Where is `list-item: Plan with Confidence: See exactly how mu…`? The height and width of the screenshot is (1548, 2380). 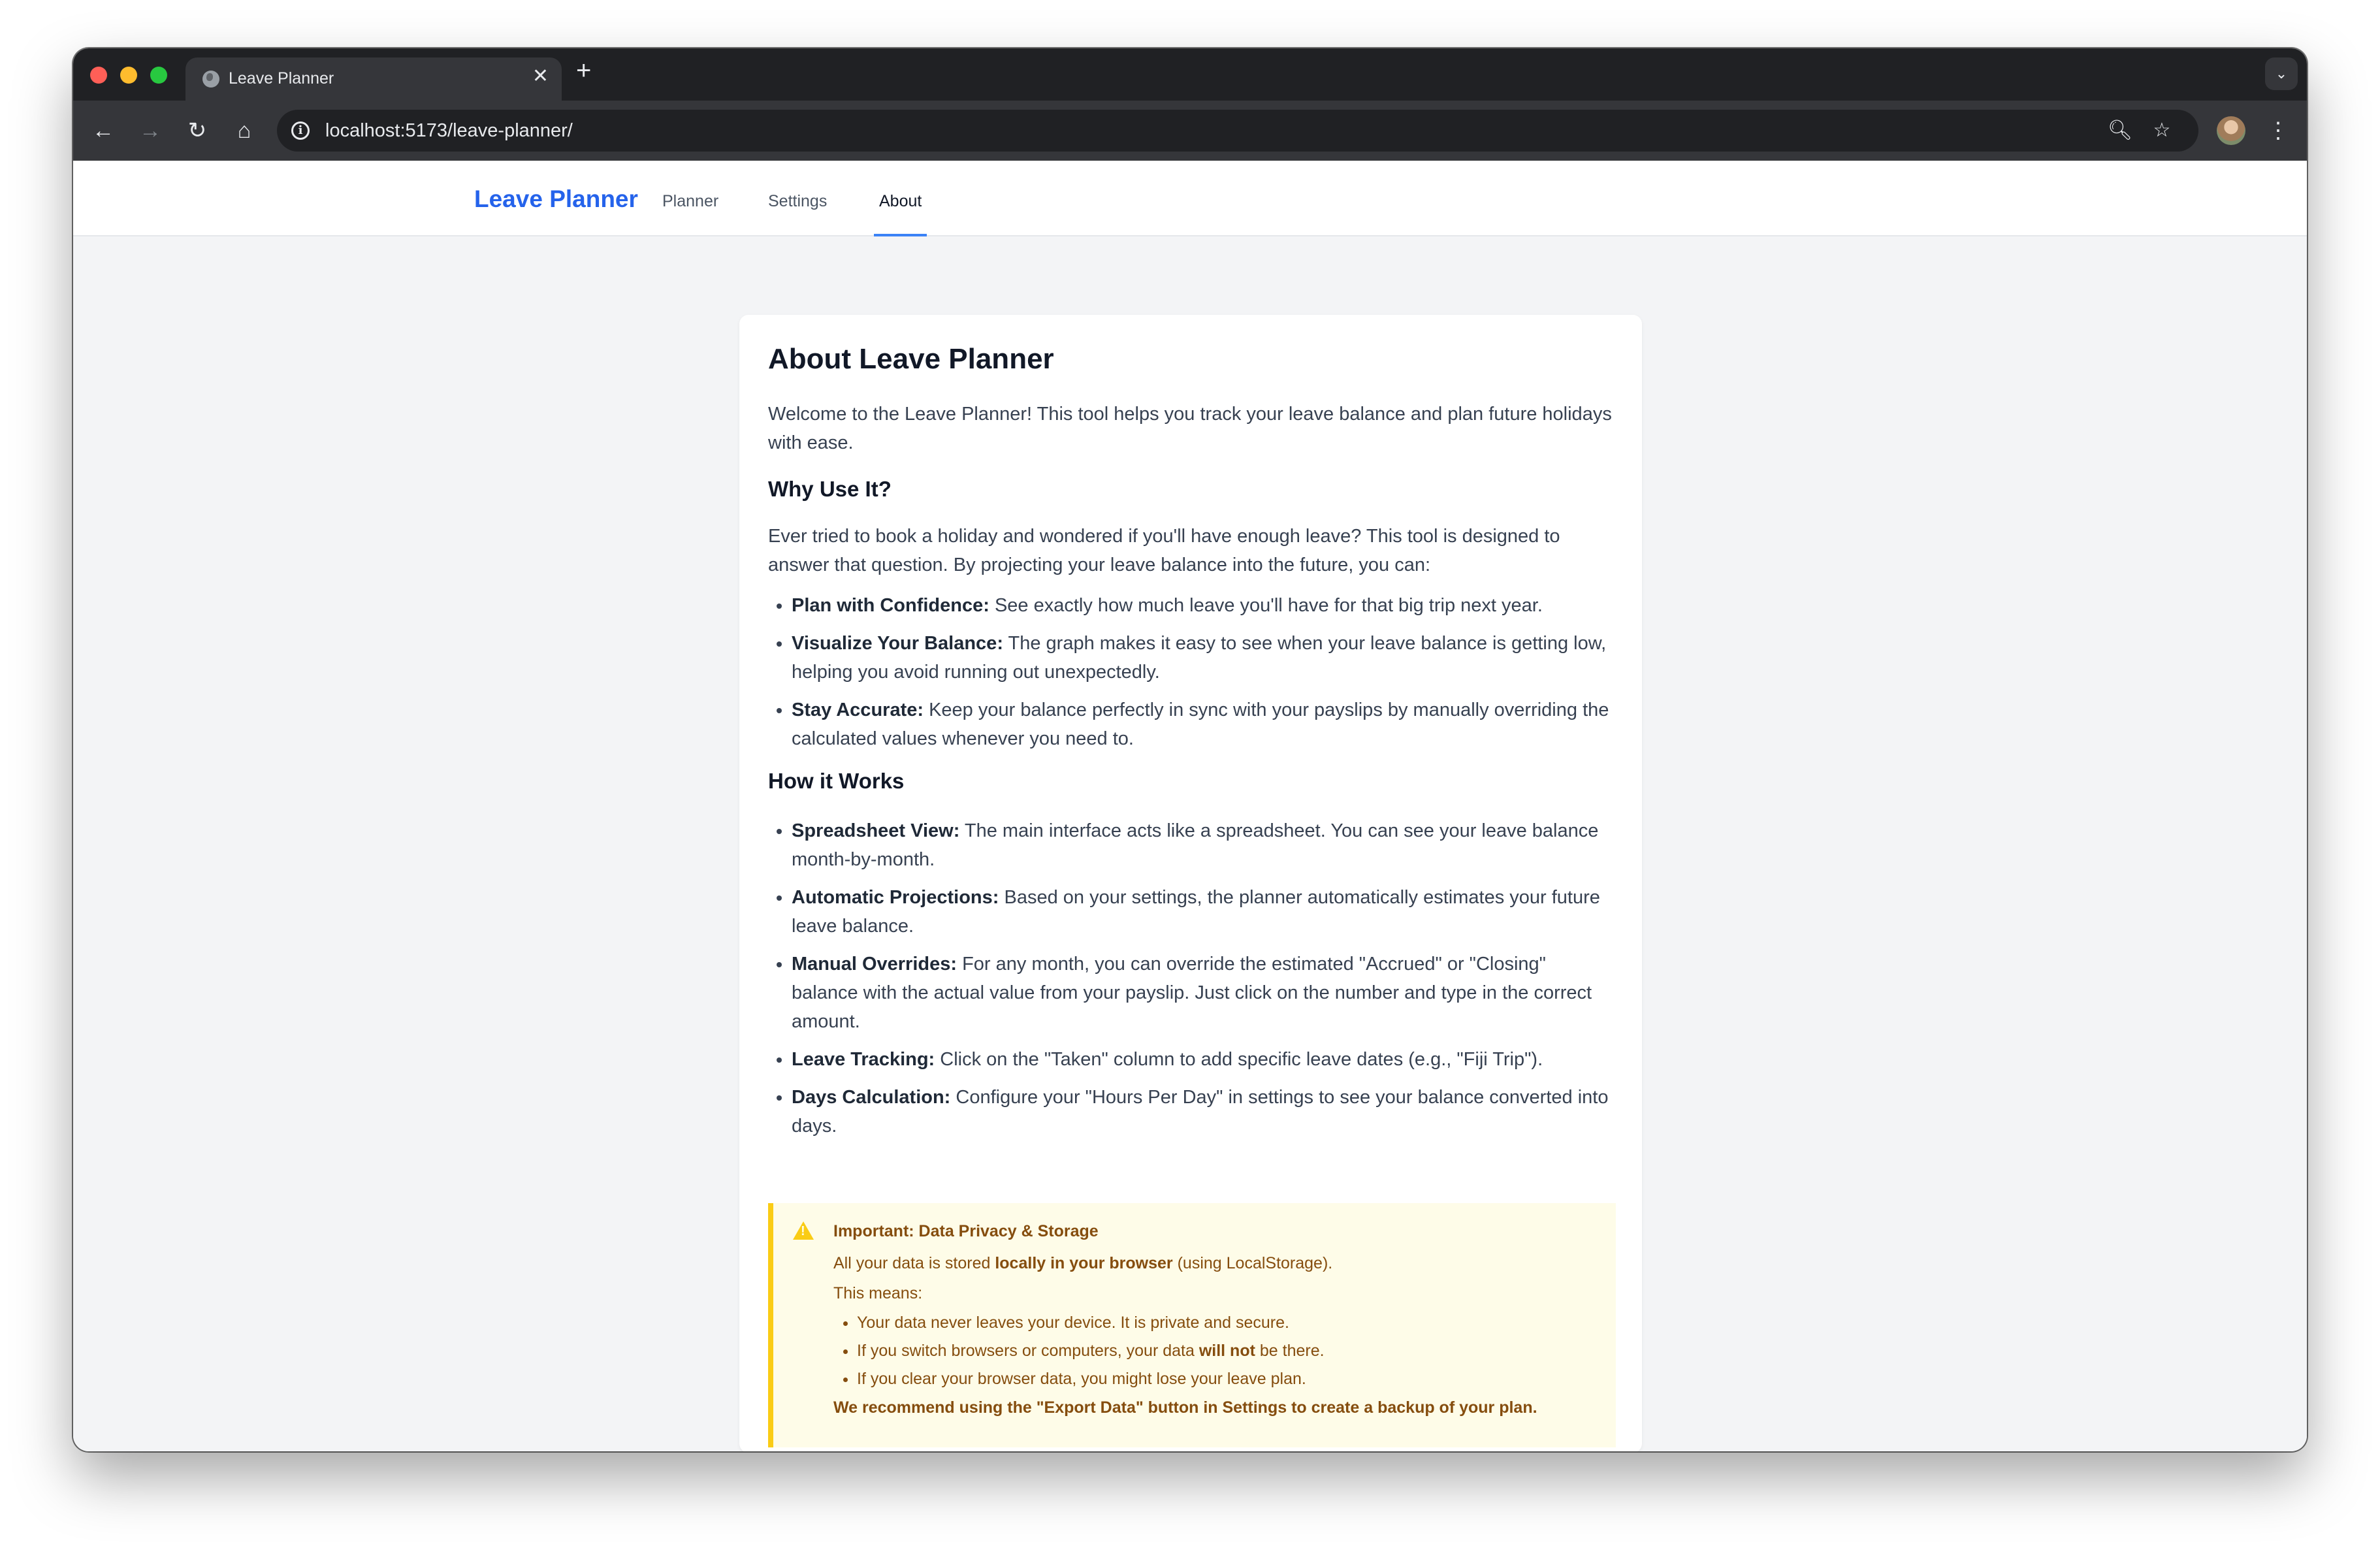 list-item: Plan with Confidence: See exactly how mu… is located at coordinates (1204, 606).